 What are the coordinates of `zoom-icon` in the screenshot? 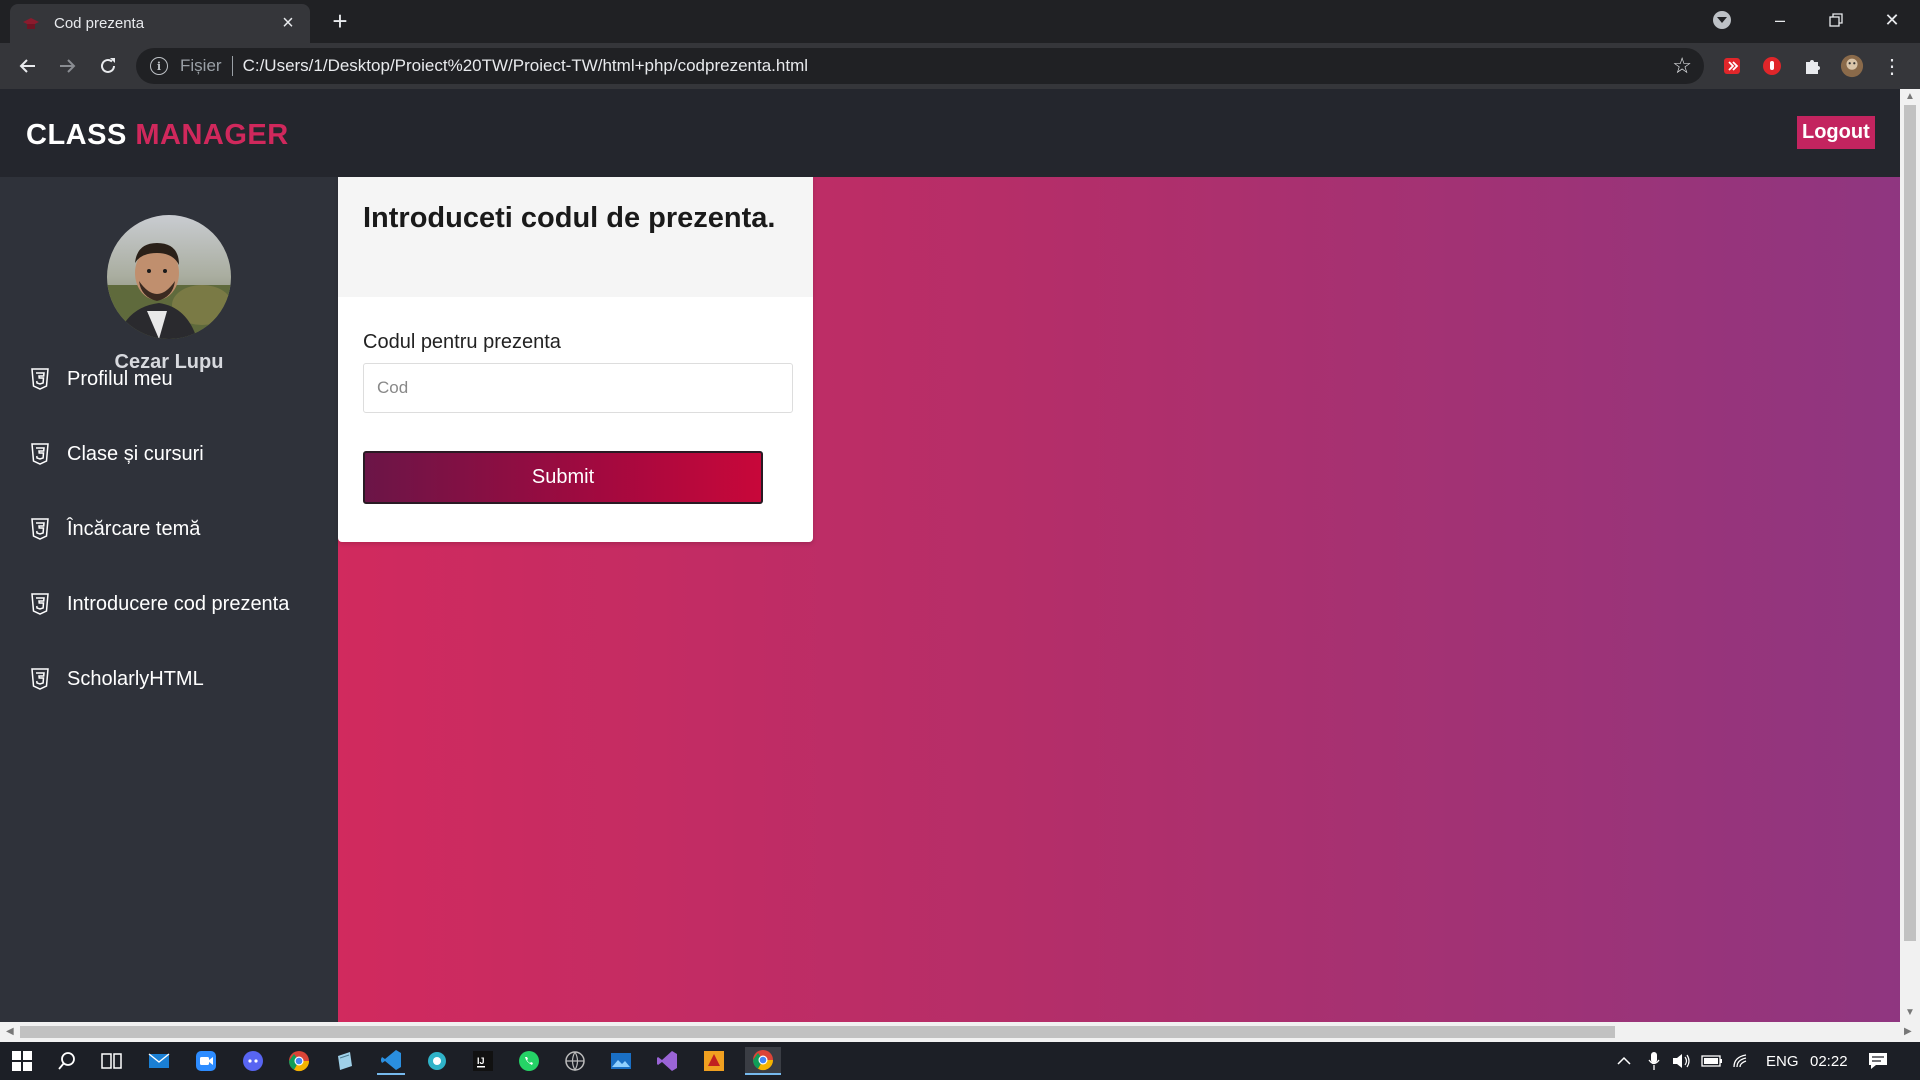 It's located at (206, 1061).